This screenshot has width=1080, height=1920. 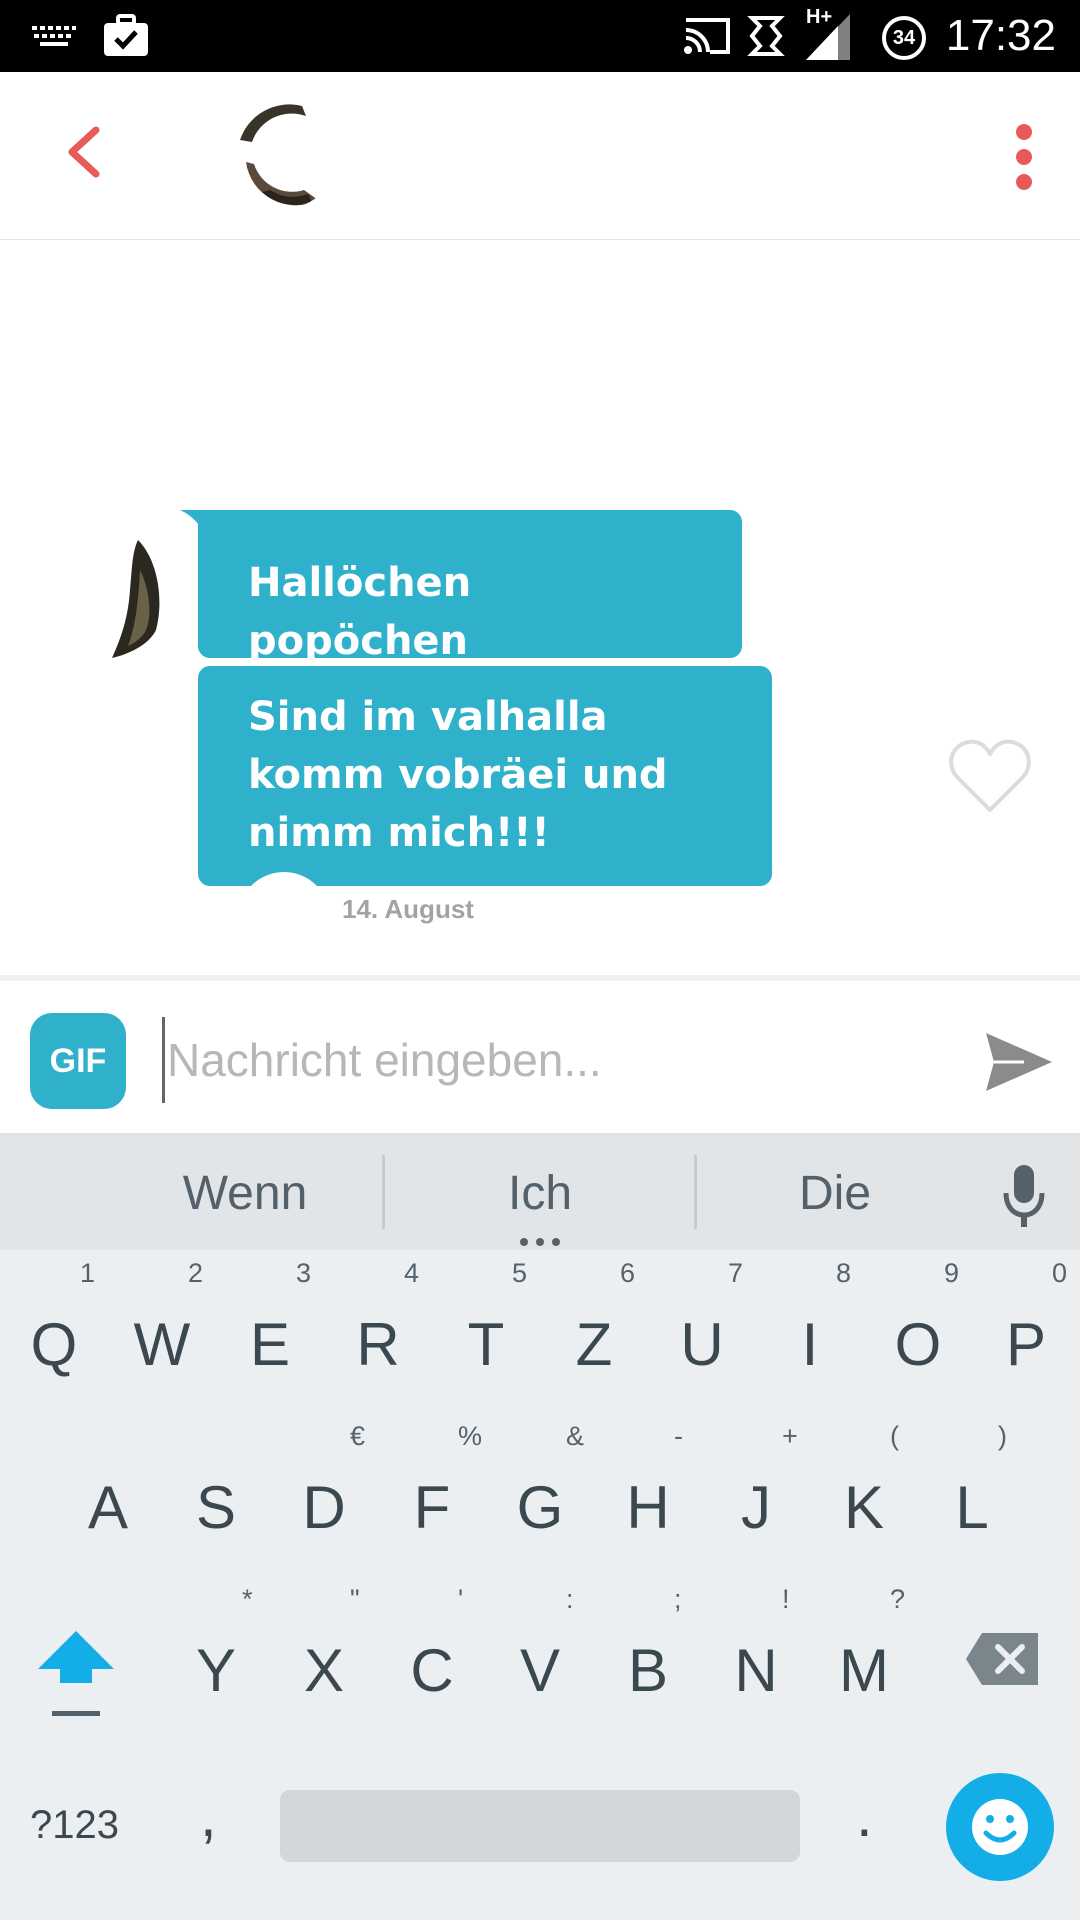 What do you see at coordinates (247, 1599) in the screenshot?
I see `key-hint: *` at bounding box center [247, 1599].